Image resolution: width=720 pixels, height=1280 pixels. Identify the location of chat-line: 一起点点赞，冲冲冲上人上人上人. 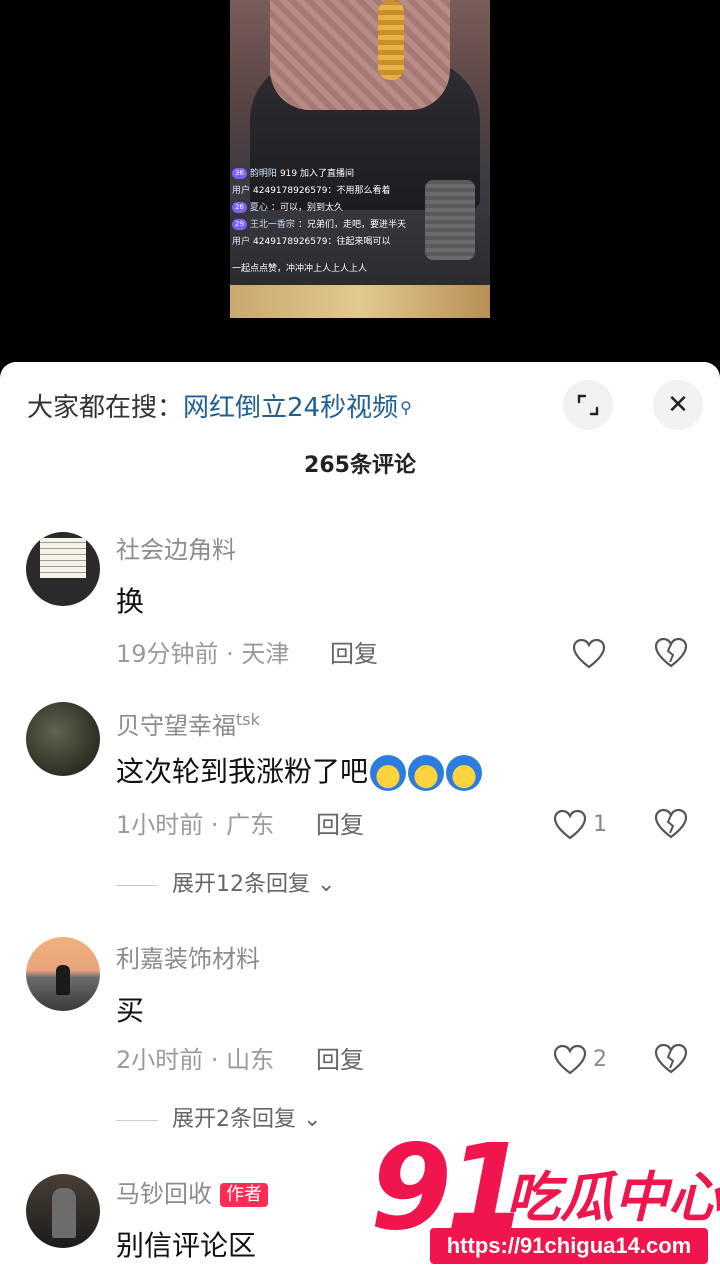
(357, 269).